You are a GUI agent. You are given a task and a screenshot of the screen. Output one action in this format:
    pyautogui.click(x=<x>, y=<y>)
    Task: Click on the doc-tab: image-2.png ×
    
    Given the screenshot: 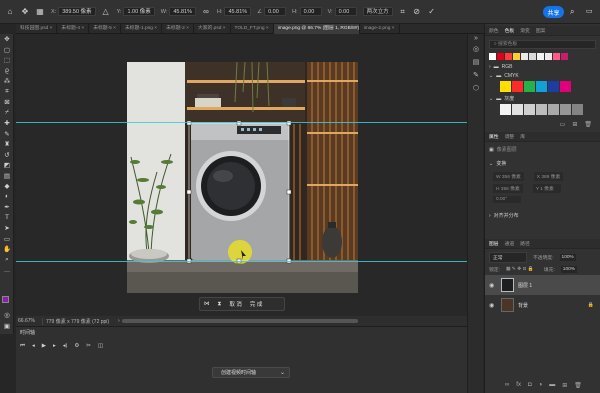 What is the action you would take?
    pyautogui.click(x=380, y=29)
    